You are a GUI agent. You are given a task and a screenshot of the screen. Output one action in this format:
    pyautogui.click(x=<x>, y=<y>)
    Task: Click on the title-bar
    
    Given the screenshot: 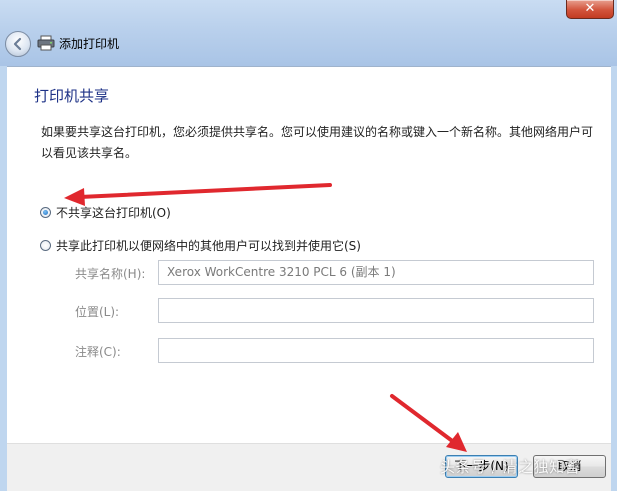 What is the action you would take?
    pyautogui.click(x=308, y=33)
    